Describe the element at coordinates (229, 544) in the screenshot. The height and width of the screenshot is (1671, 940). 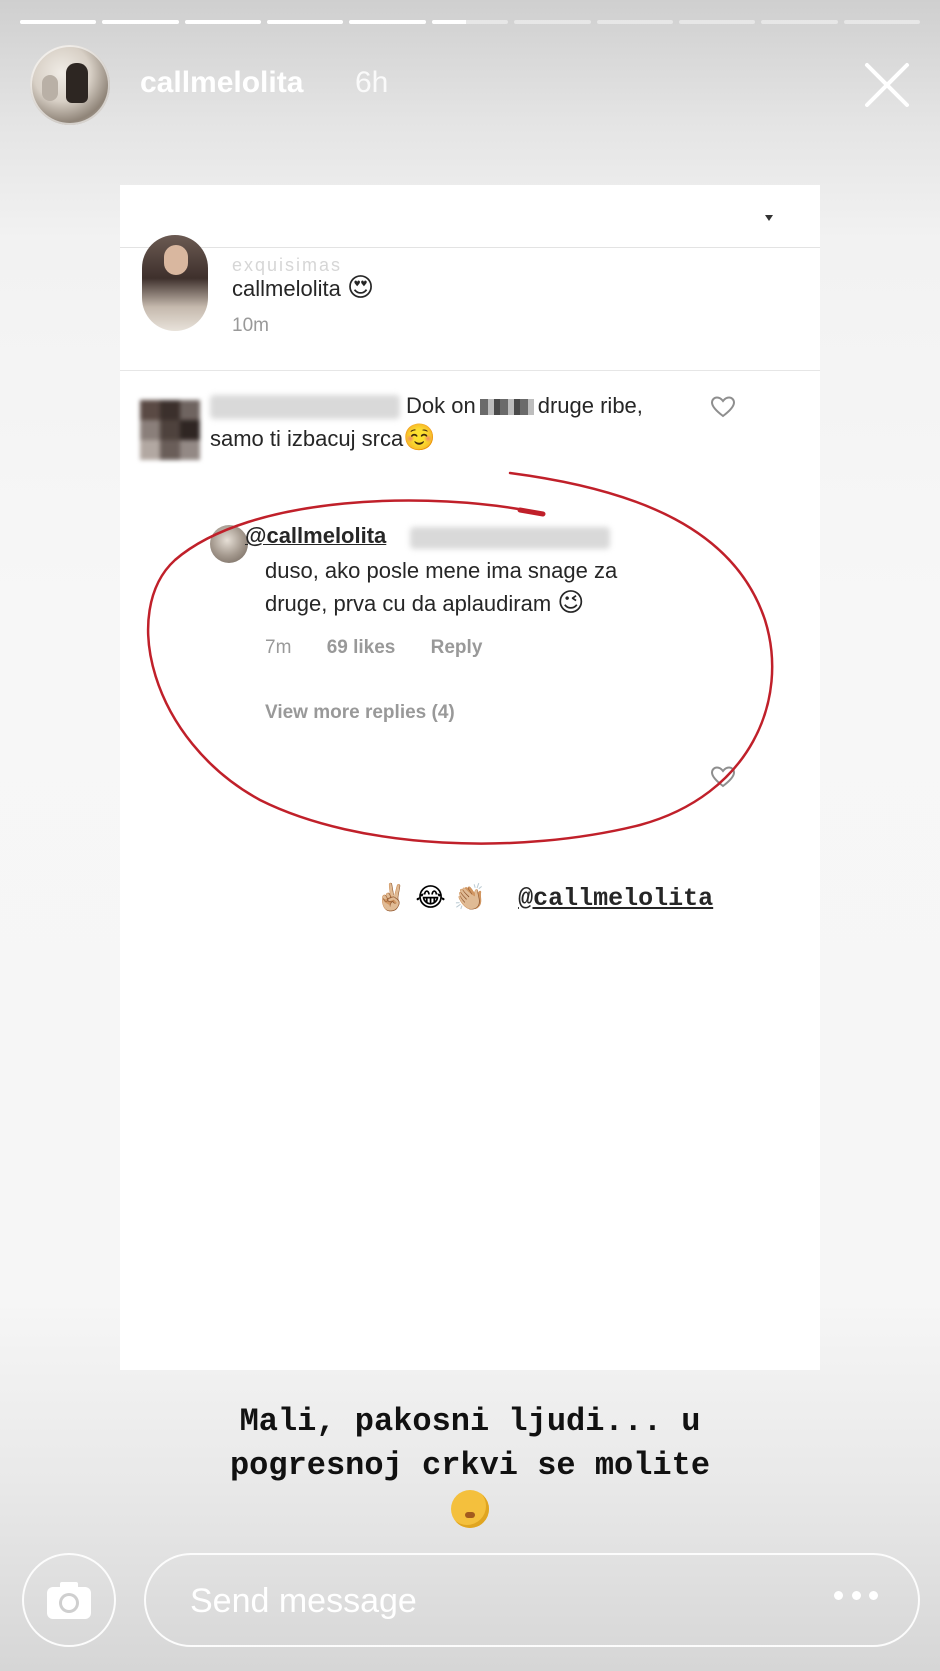
I see `reply-avatar` at that location.